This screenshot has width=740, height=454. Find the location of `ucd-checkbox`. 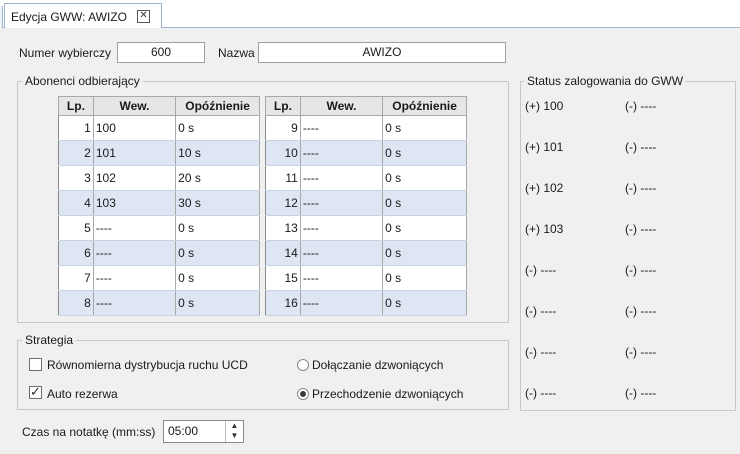

ucd-checkbox is located at coordinates (35, 364).